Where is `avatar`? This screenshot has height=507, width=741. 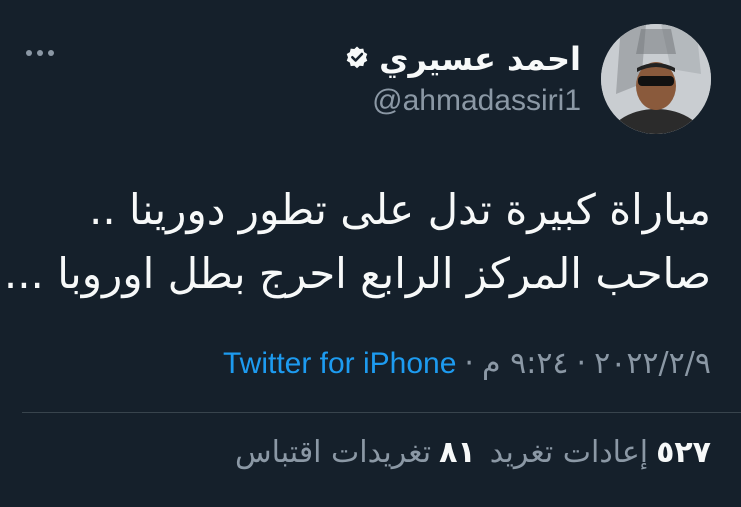 avatar is located at coordinates (656, 79).